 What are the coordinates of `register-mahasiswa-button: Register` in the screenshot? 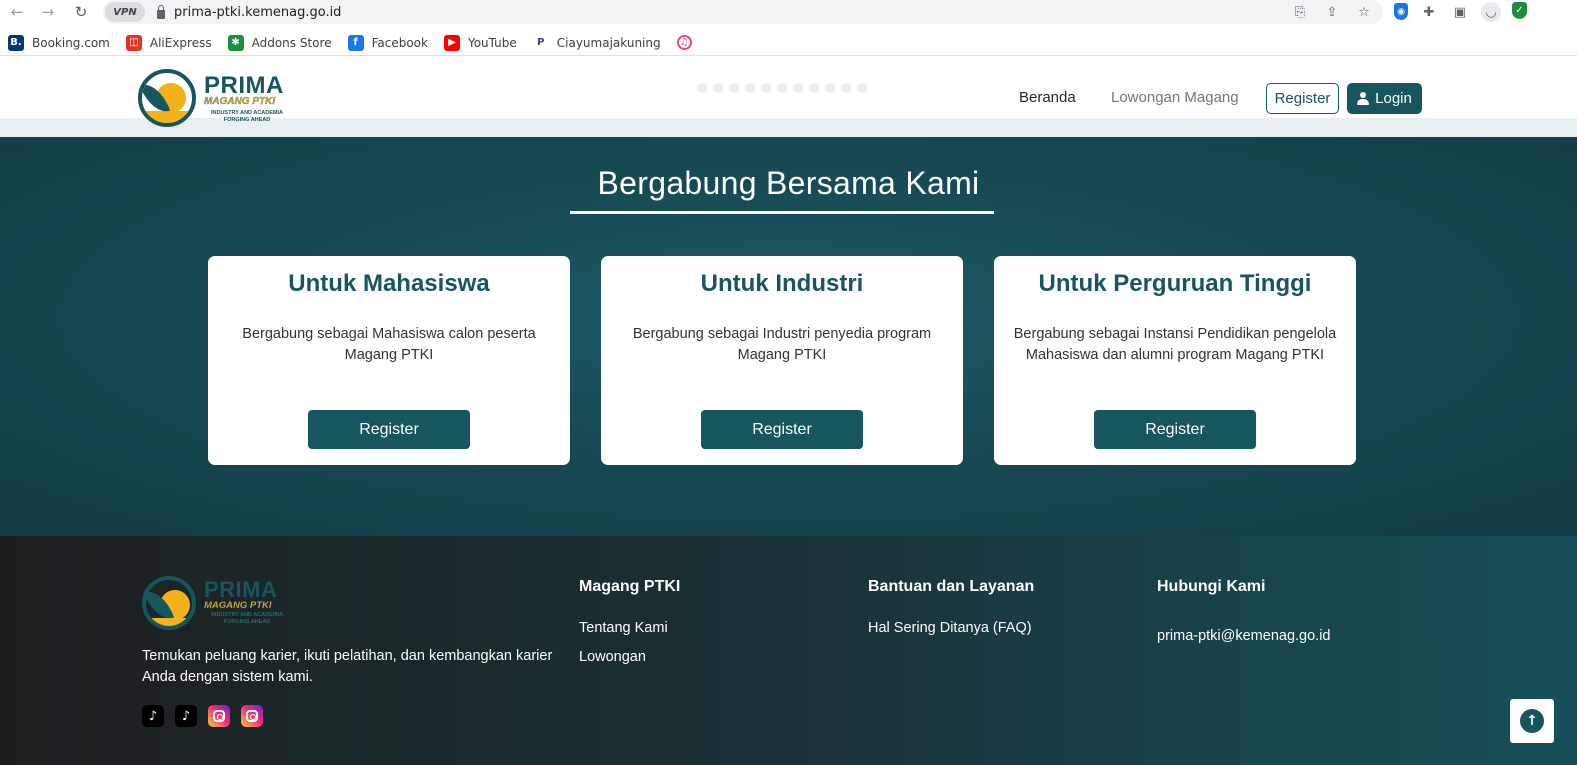 It's located at (389, 429).